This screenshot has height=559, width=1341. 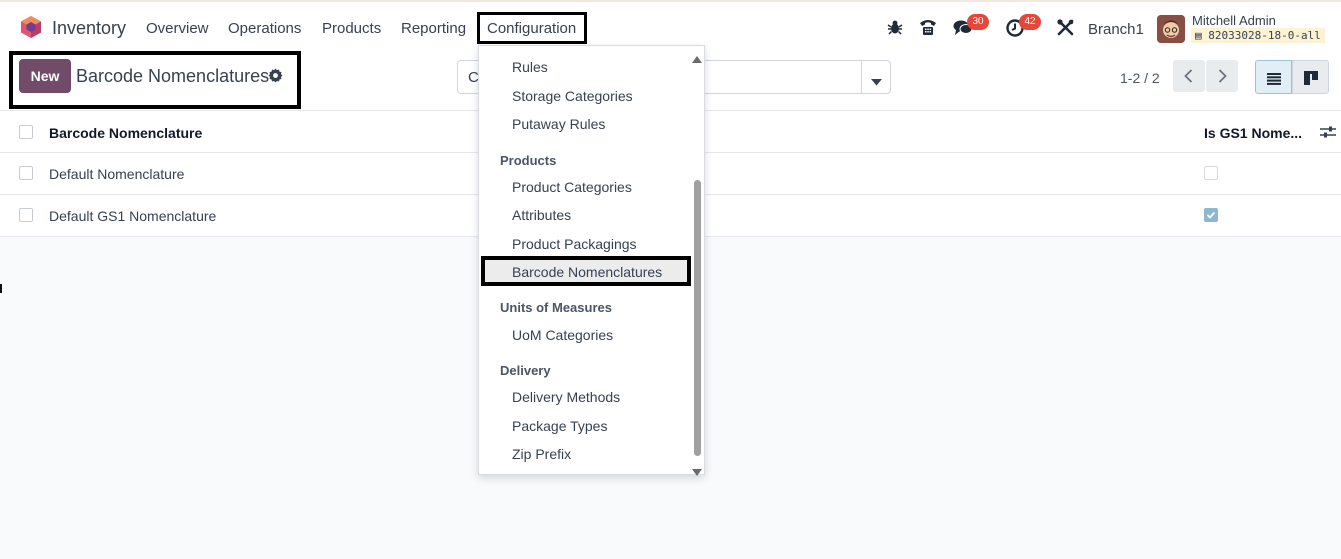 I want to click on menu-item-rules: Rules, so click(x=530, y=67).